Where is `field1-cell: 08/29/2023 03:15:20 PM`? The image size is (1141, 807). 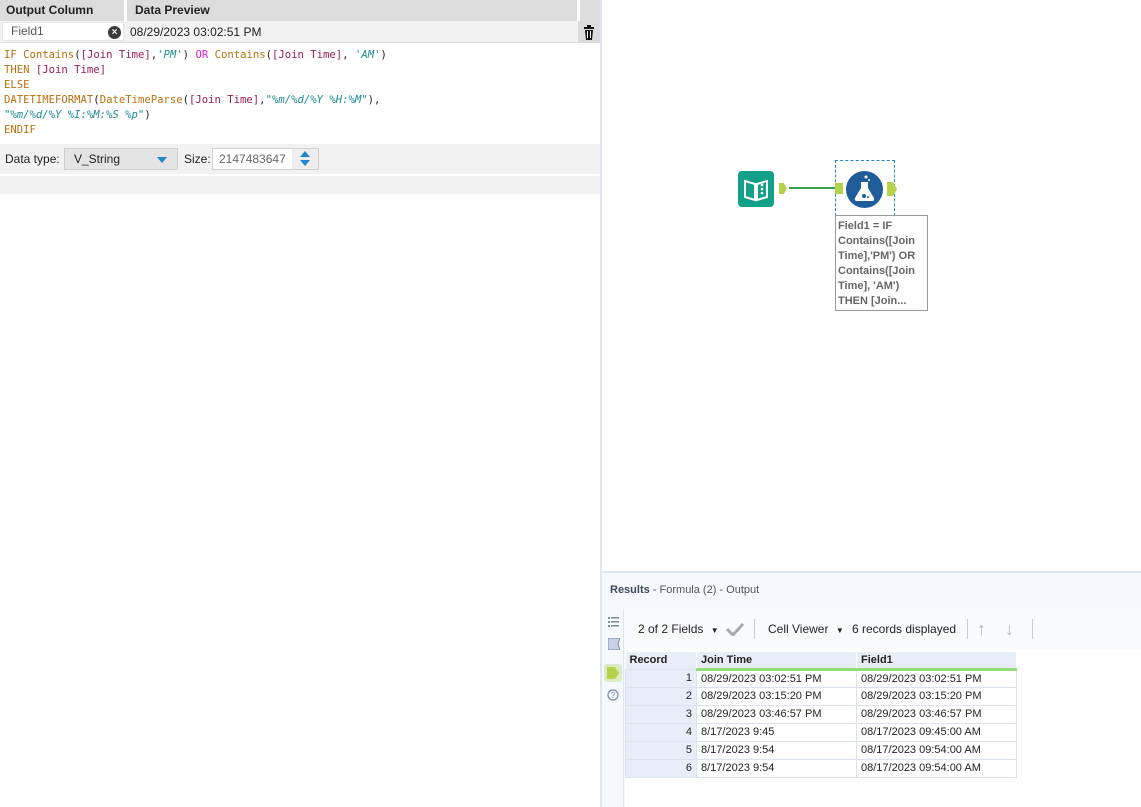 field1-cell: 08/29/2023 03:15:20 PM is located at coordinates (936, 696).